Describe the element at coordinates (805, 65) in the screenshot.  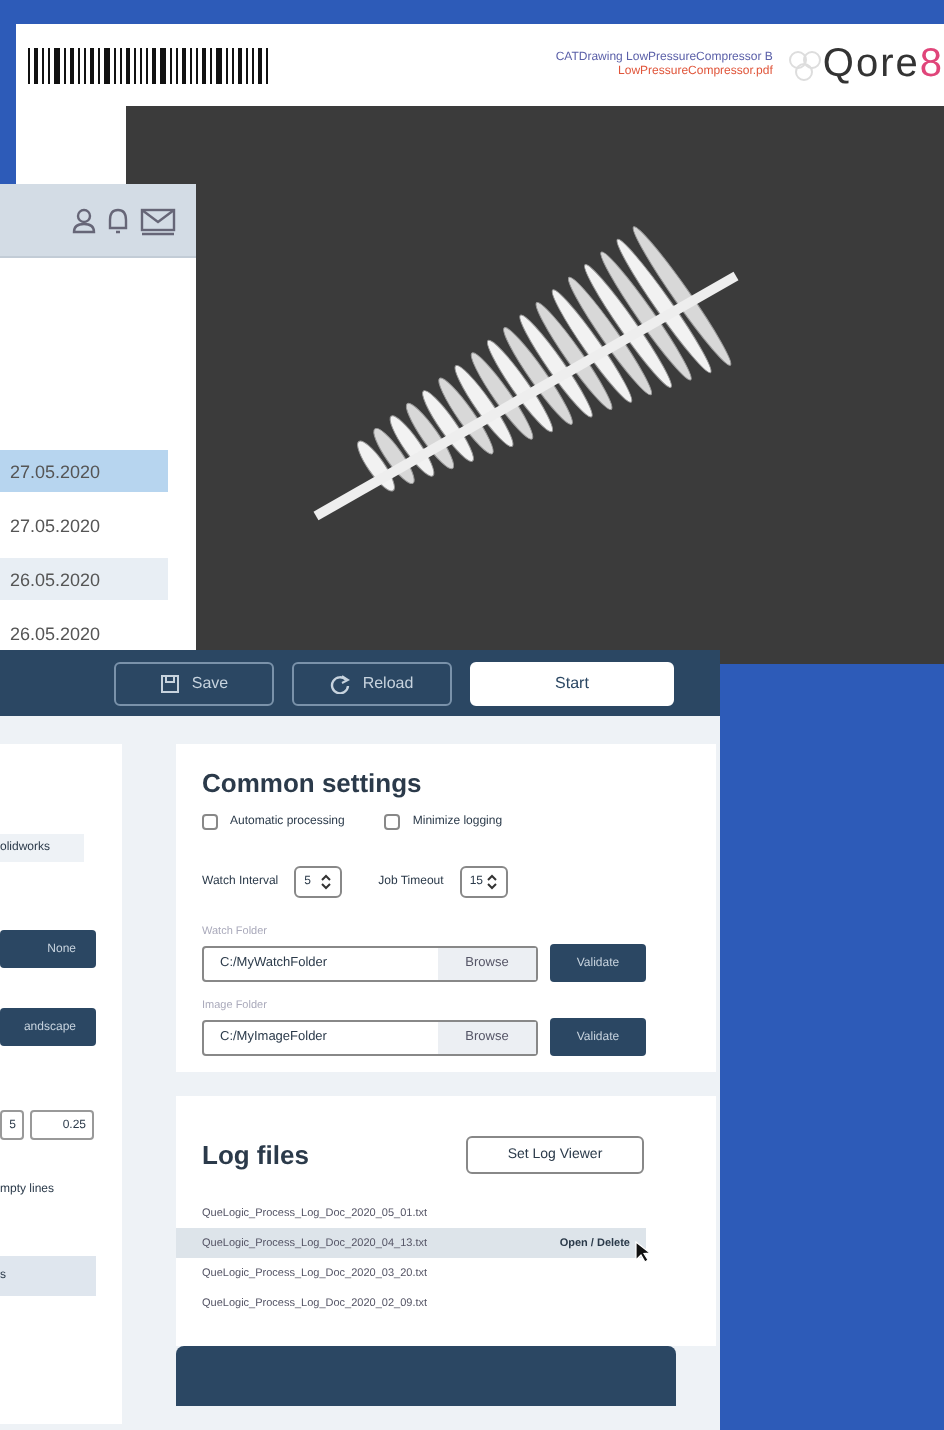
I see `circles-icon` at that location.